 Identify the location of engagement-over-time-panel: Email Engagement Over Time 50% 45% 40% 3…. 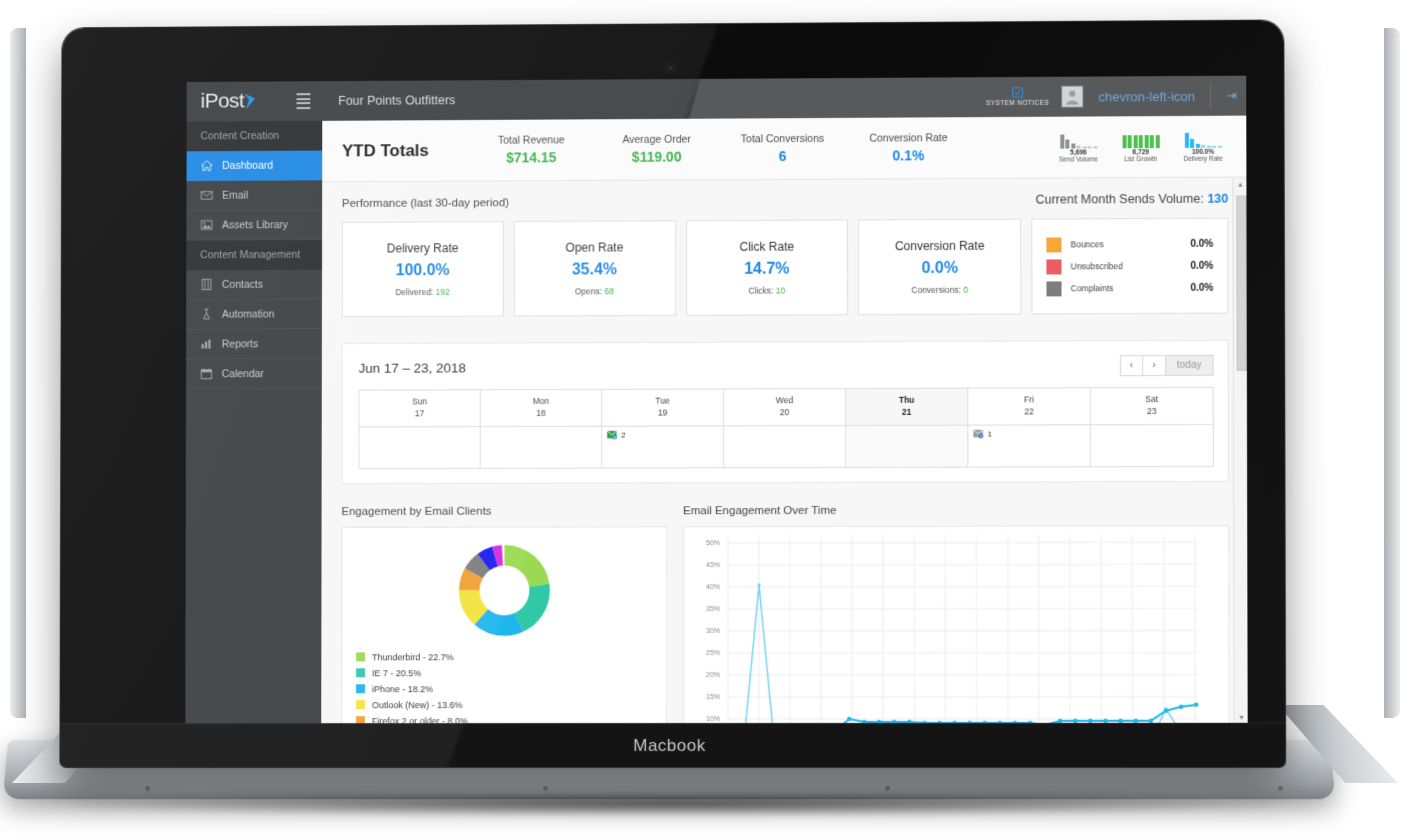
(956, 615).